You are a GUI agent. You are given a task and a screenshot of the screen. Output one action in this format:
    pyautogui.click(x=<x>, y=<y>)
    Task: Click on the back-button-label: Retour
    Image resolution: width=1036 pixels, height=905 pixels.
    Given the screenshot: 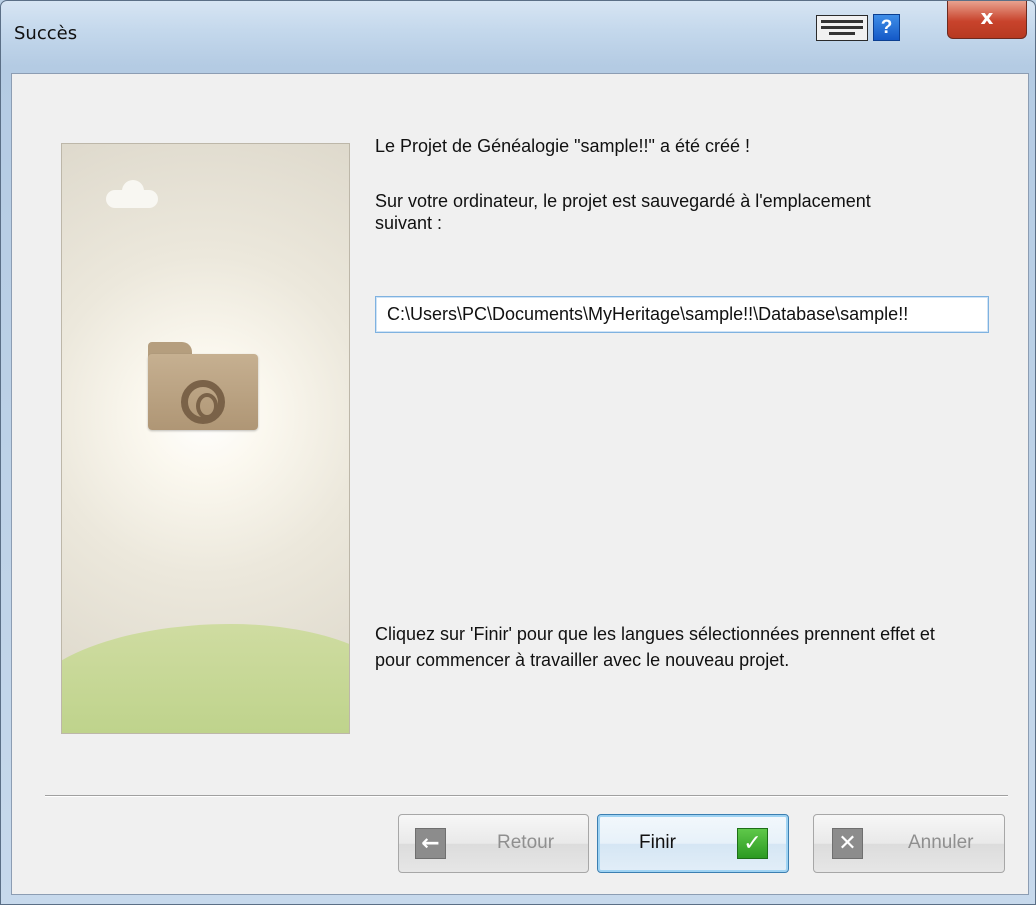 What is the action you would take?
    pyautogui.click(x=526, y=842)
    